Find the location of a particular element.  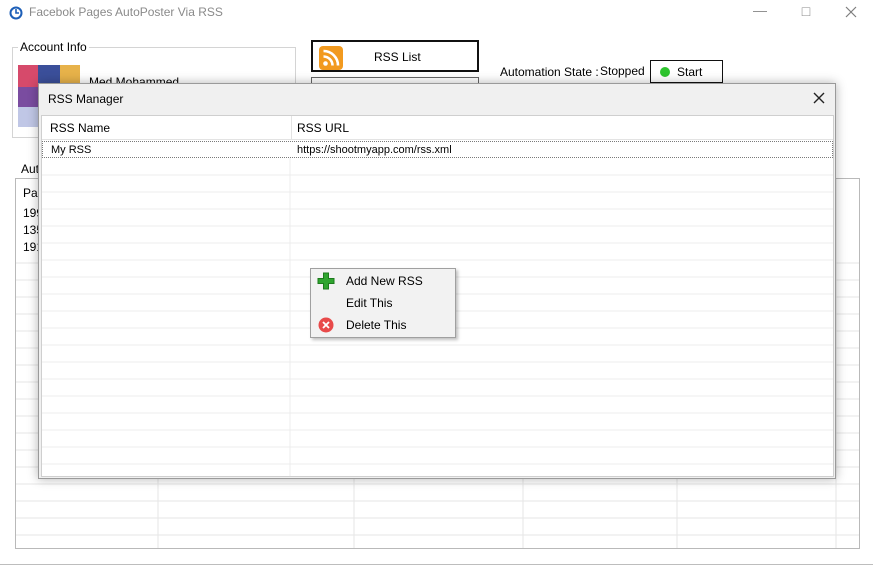

menu-item-add-new-rss: Add New RSS is located at coordinates (383, 281).